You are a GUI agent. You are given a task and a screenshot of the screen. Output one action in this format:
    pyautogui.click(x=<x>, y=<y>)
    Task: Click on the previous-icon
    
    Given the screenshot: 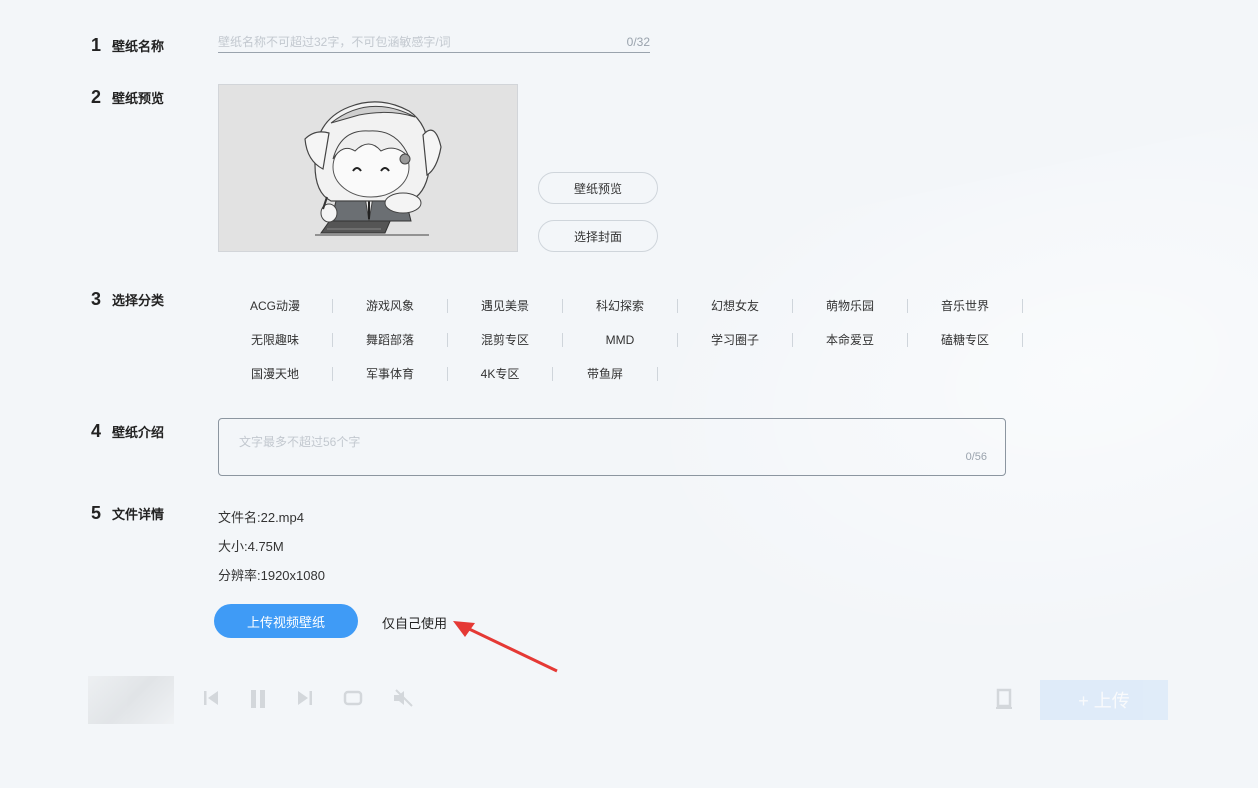 What is the action you would take?
    pyautogui.click(x=211, y=698)
    